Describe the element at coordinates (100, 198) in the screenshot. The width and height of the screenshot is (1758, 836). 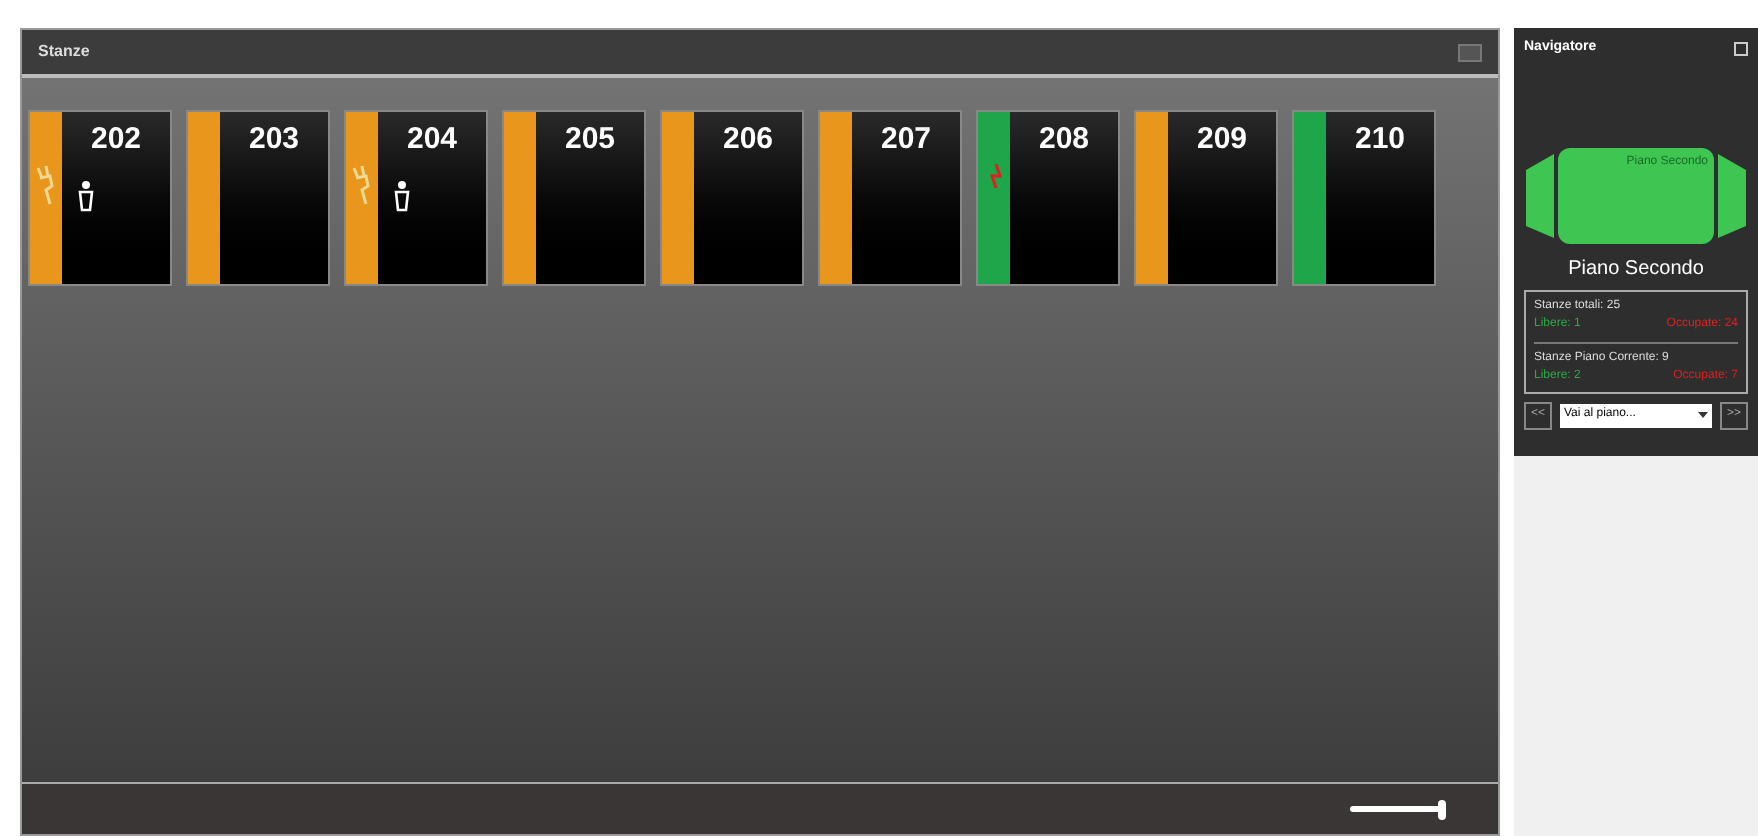
I see `room-card: 202` at that location.